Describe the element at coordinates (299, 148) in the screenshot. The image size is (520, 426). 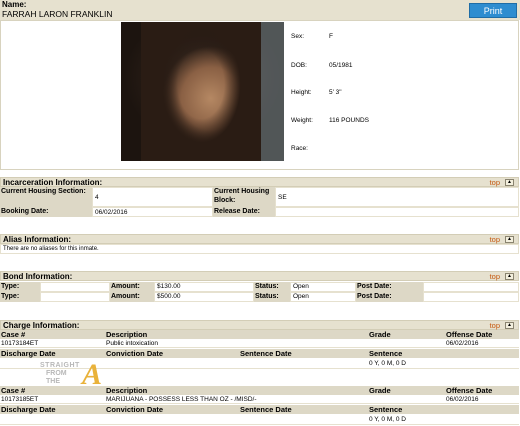
I see `race-label: Race:` at that location.